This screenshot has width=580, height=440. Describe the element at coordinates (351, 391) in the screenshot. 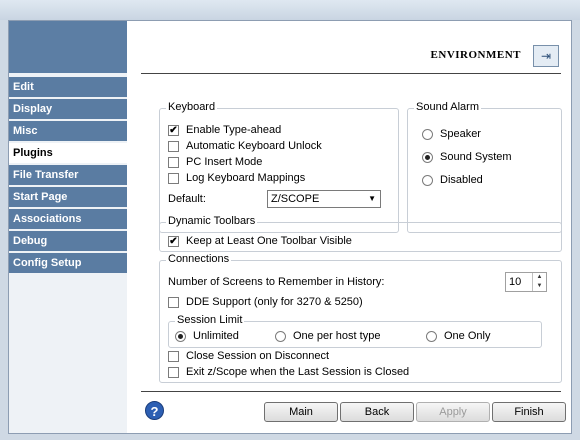

I see `footer-divider` at that location.